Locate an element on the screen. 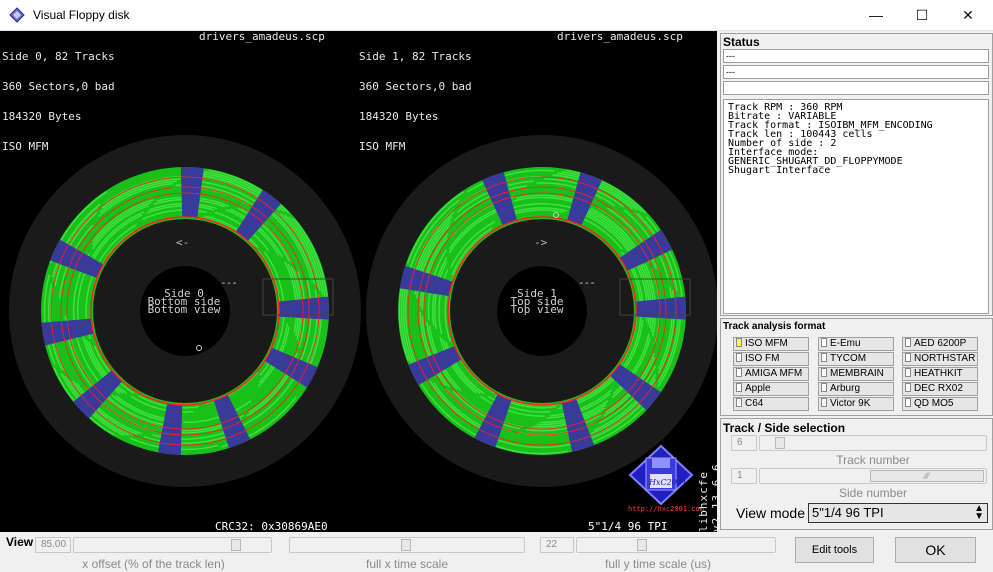  format-toggle: Apple is located at coordinates (771, 389).